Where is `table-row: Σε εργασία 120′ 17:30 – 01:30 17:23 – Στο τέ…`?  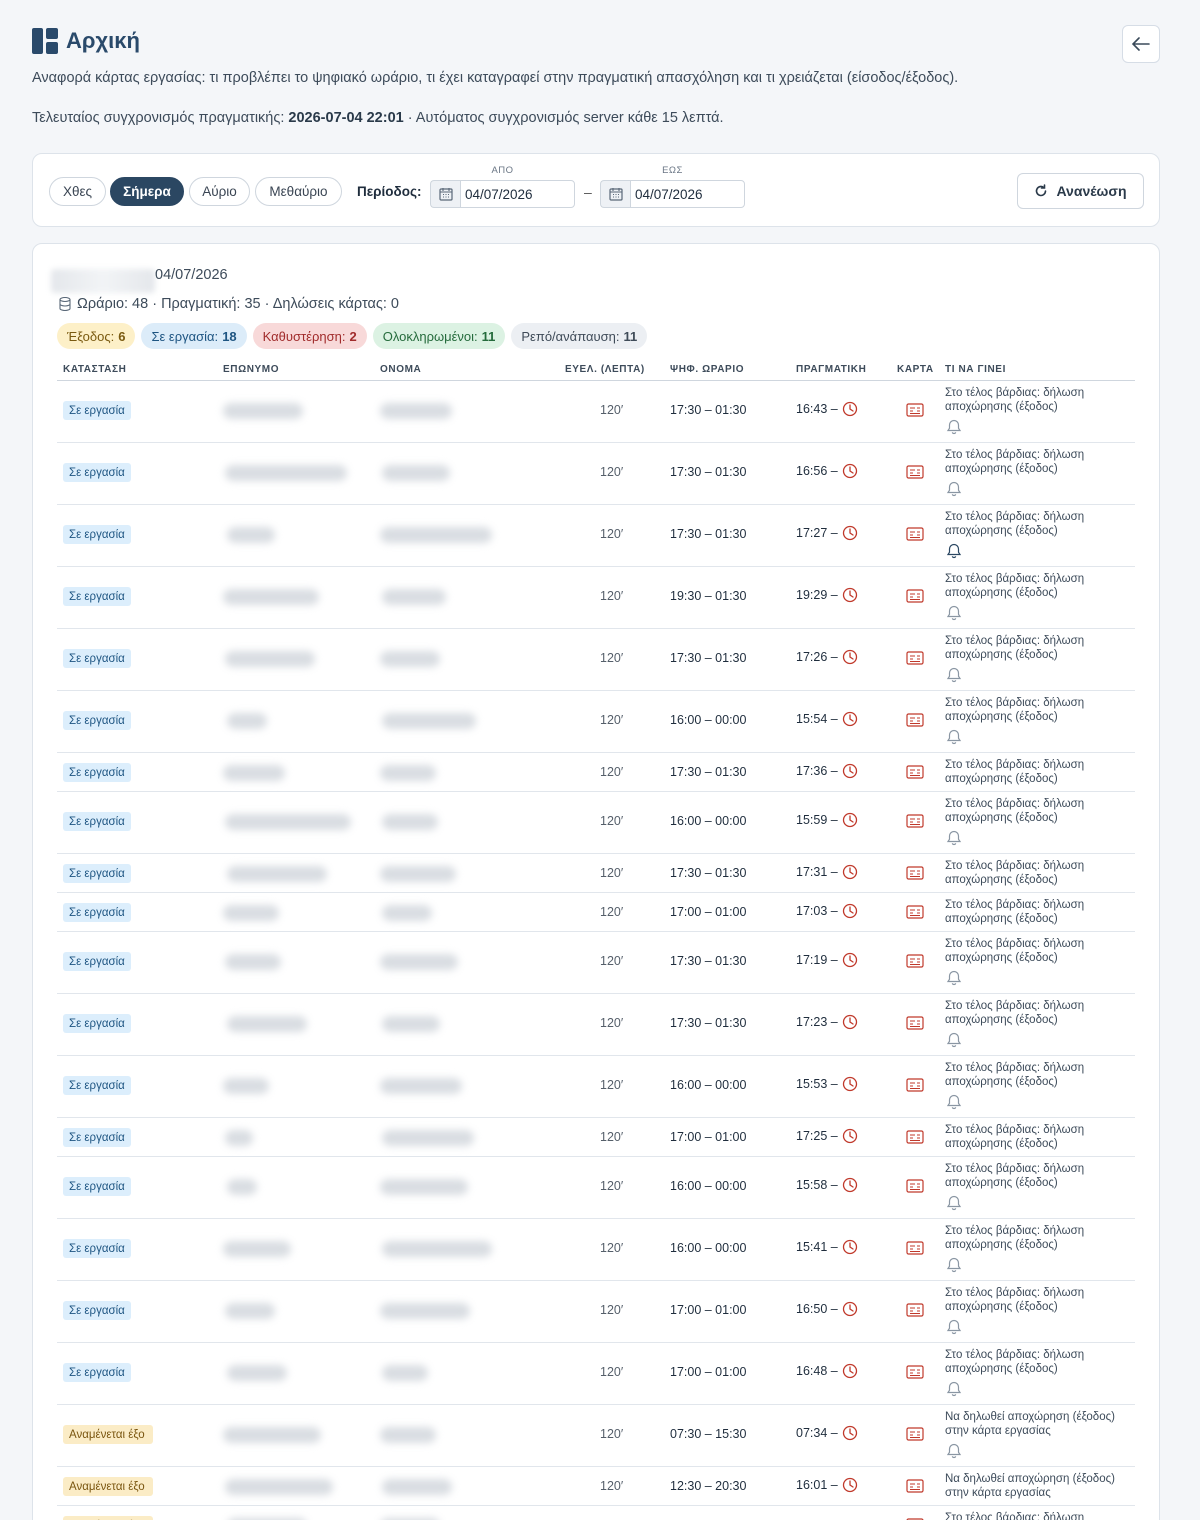 table-row: Σε εργασία 120′ 17:30 – 01:30 17:23 – Στο τέ… is located at coordinates (596, 1025).